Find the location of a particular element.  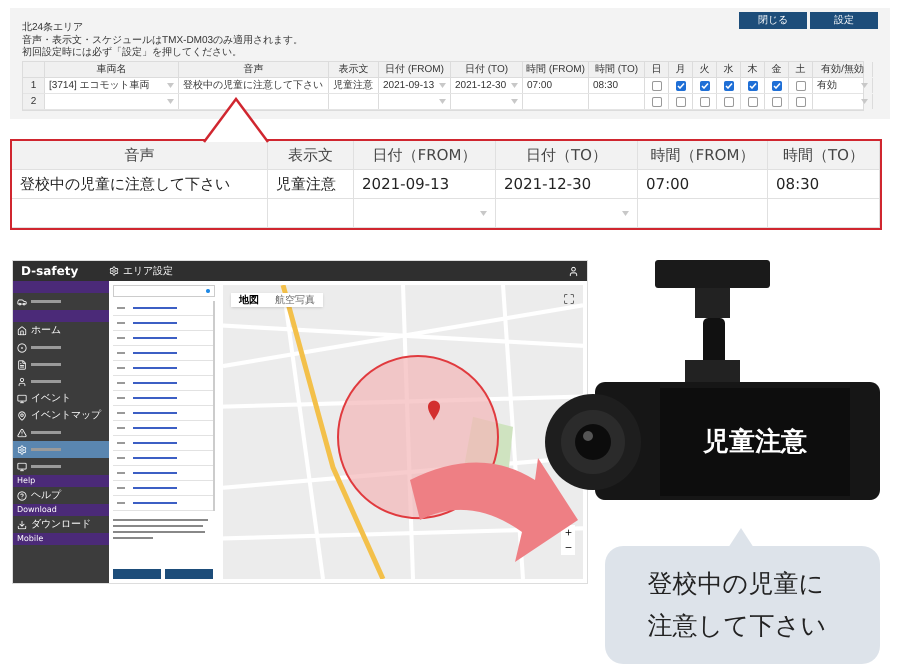

column-header: 時間（FROM） is located at coordinates (703, 155).